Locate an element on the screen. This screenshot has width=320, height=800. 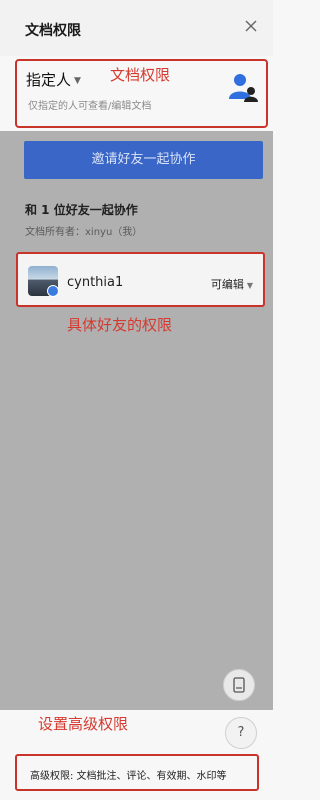
badge-icon is located at coordinates (53, 291).